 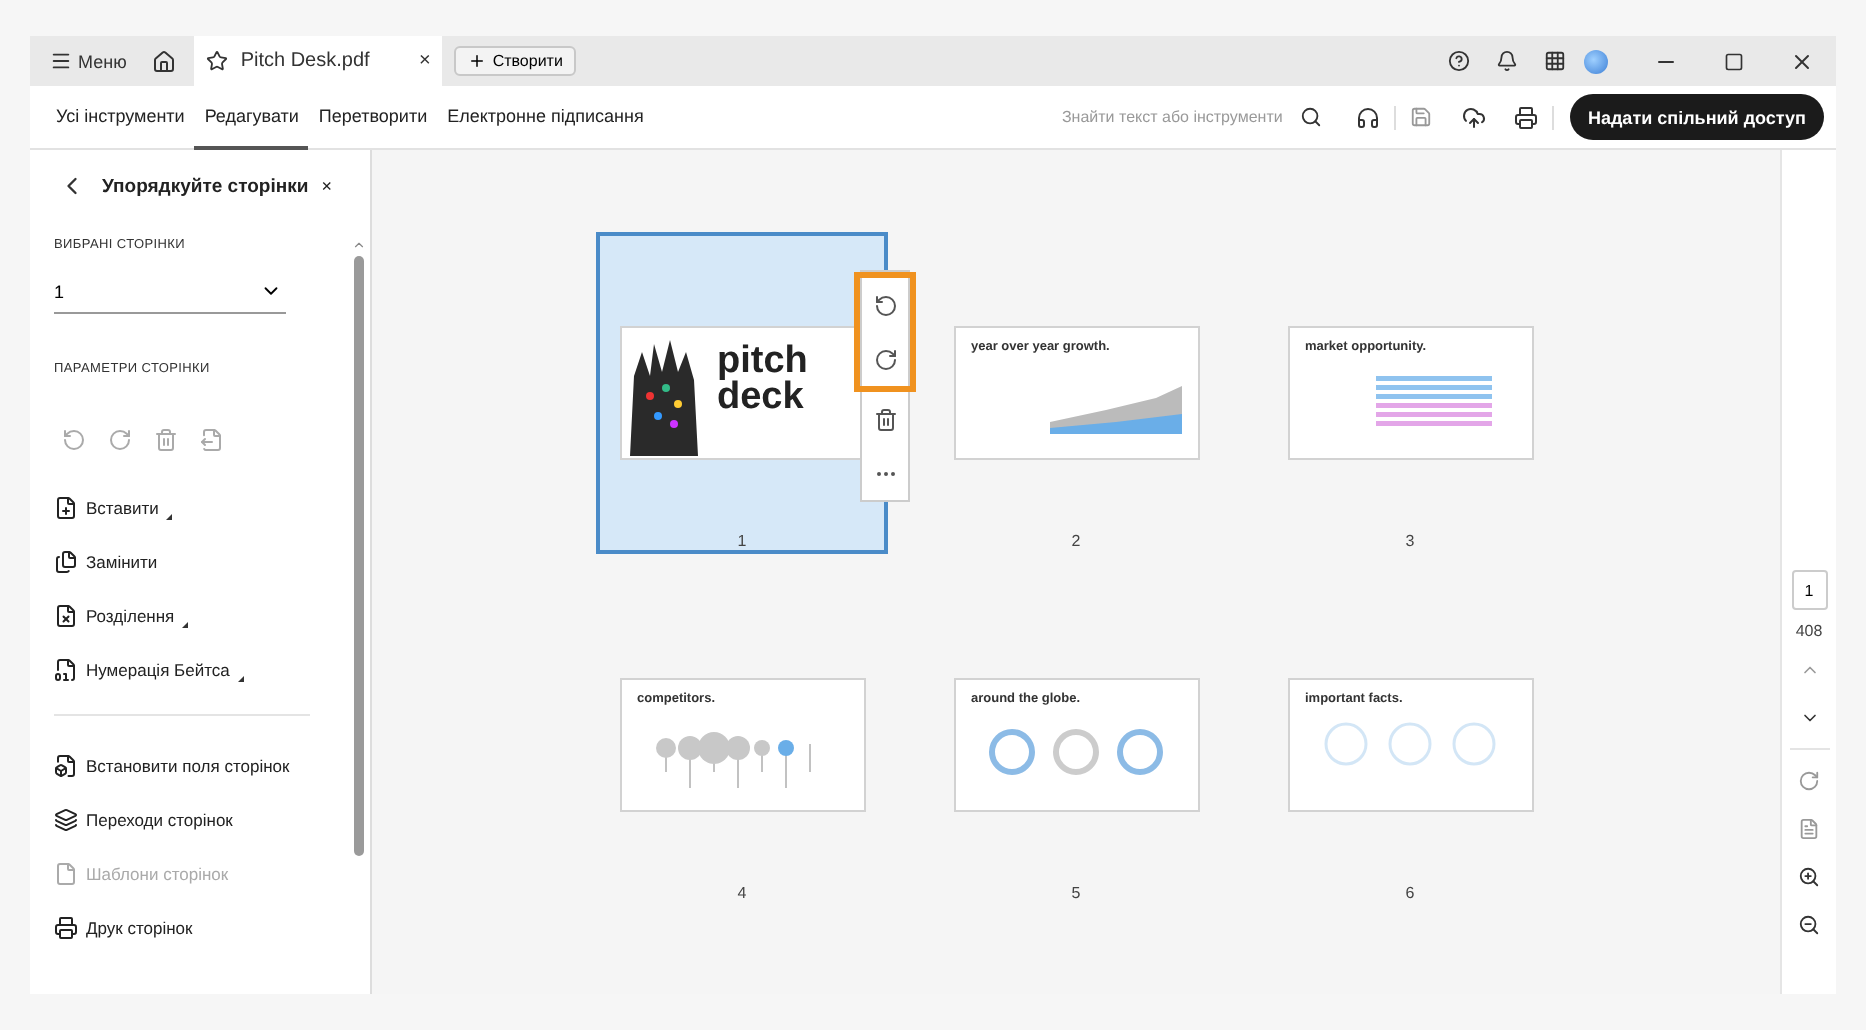 What do you see at coordinates (193, 561) in the screenshot?
I see `panel-menu-item: Замінити` at bounding box center [193, 561].